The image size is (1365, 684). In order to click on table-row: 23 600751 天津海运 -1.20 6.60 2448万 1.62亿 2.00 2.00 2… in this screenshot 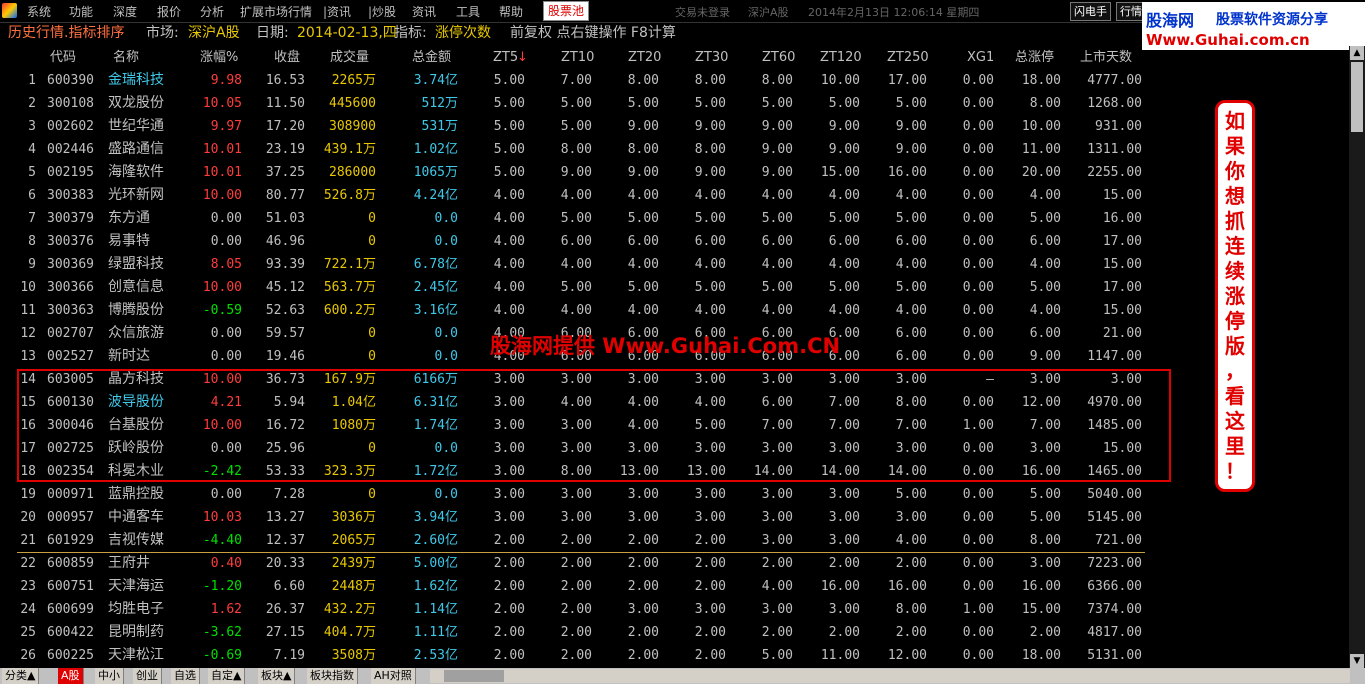, I will do `click(574, 586)`.